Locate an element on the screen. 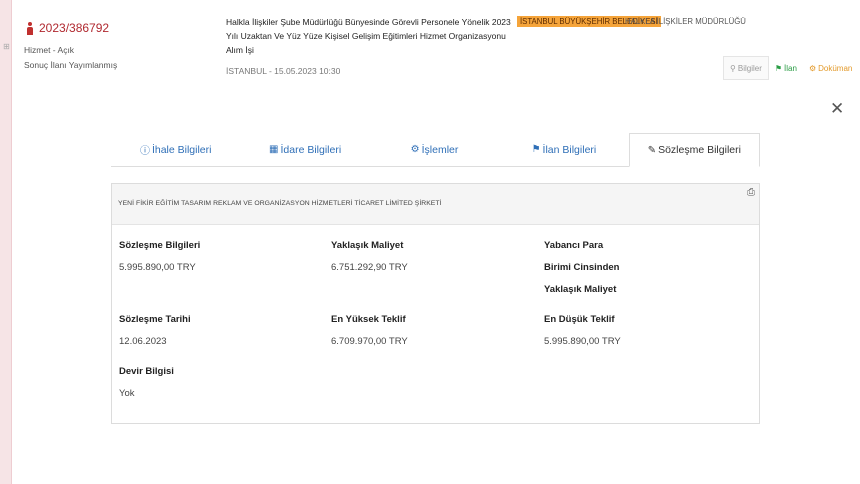 This screenshot has width=860, height=484. approx-cost-label: Yaklaşık Maliyet is located at coordinates (367, 245).